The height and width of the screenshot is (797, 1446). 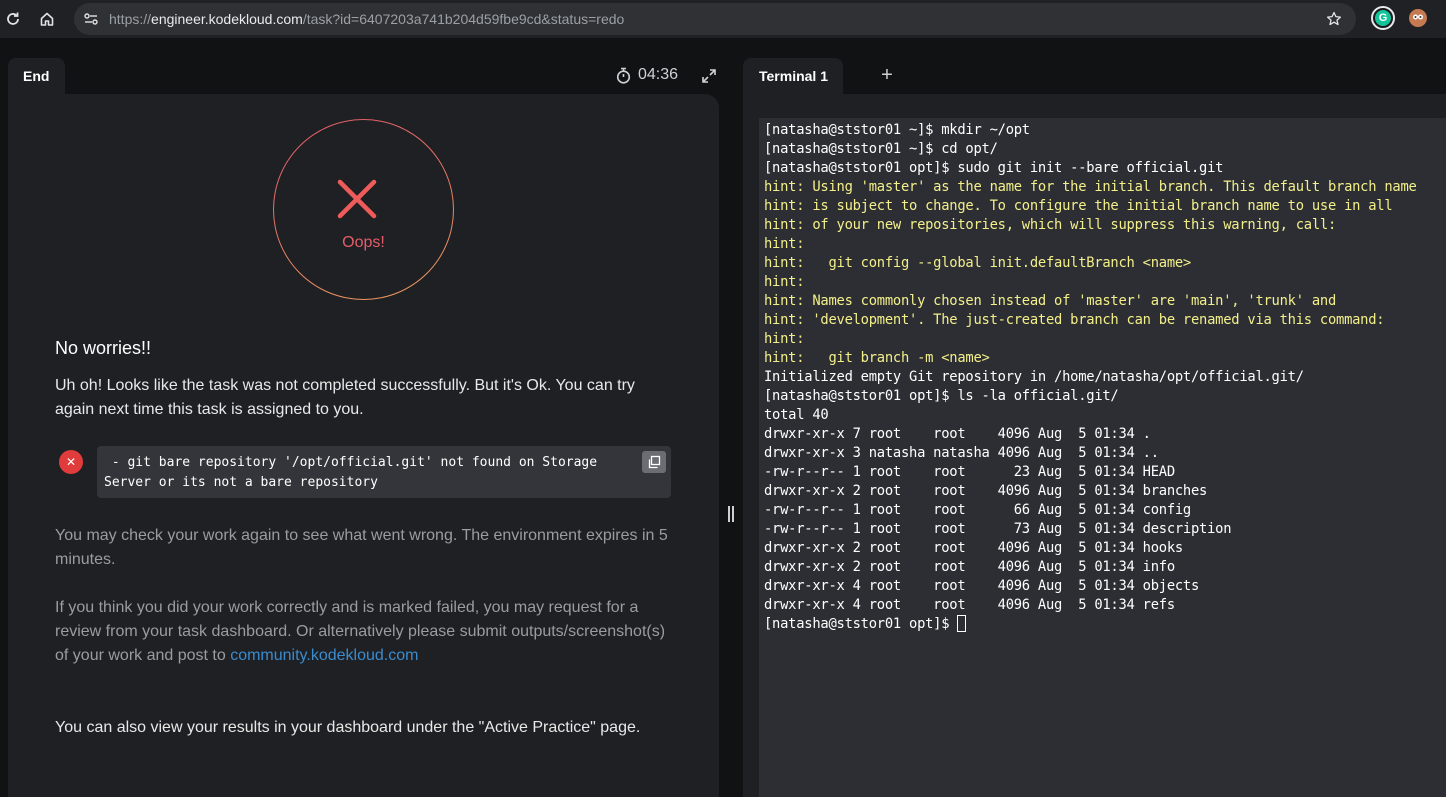 What do you see at coordinates (962, 623) in the screenshot?
I see `terminal-cursor` at bounding box center [962, 623].